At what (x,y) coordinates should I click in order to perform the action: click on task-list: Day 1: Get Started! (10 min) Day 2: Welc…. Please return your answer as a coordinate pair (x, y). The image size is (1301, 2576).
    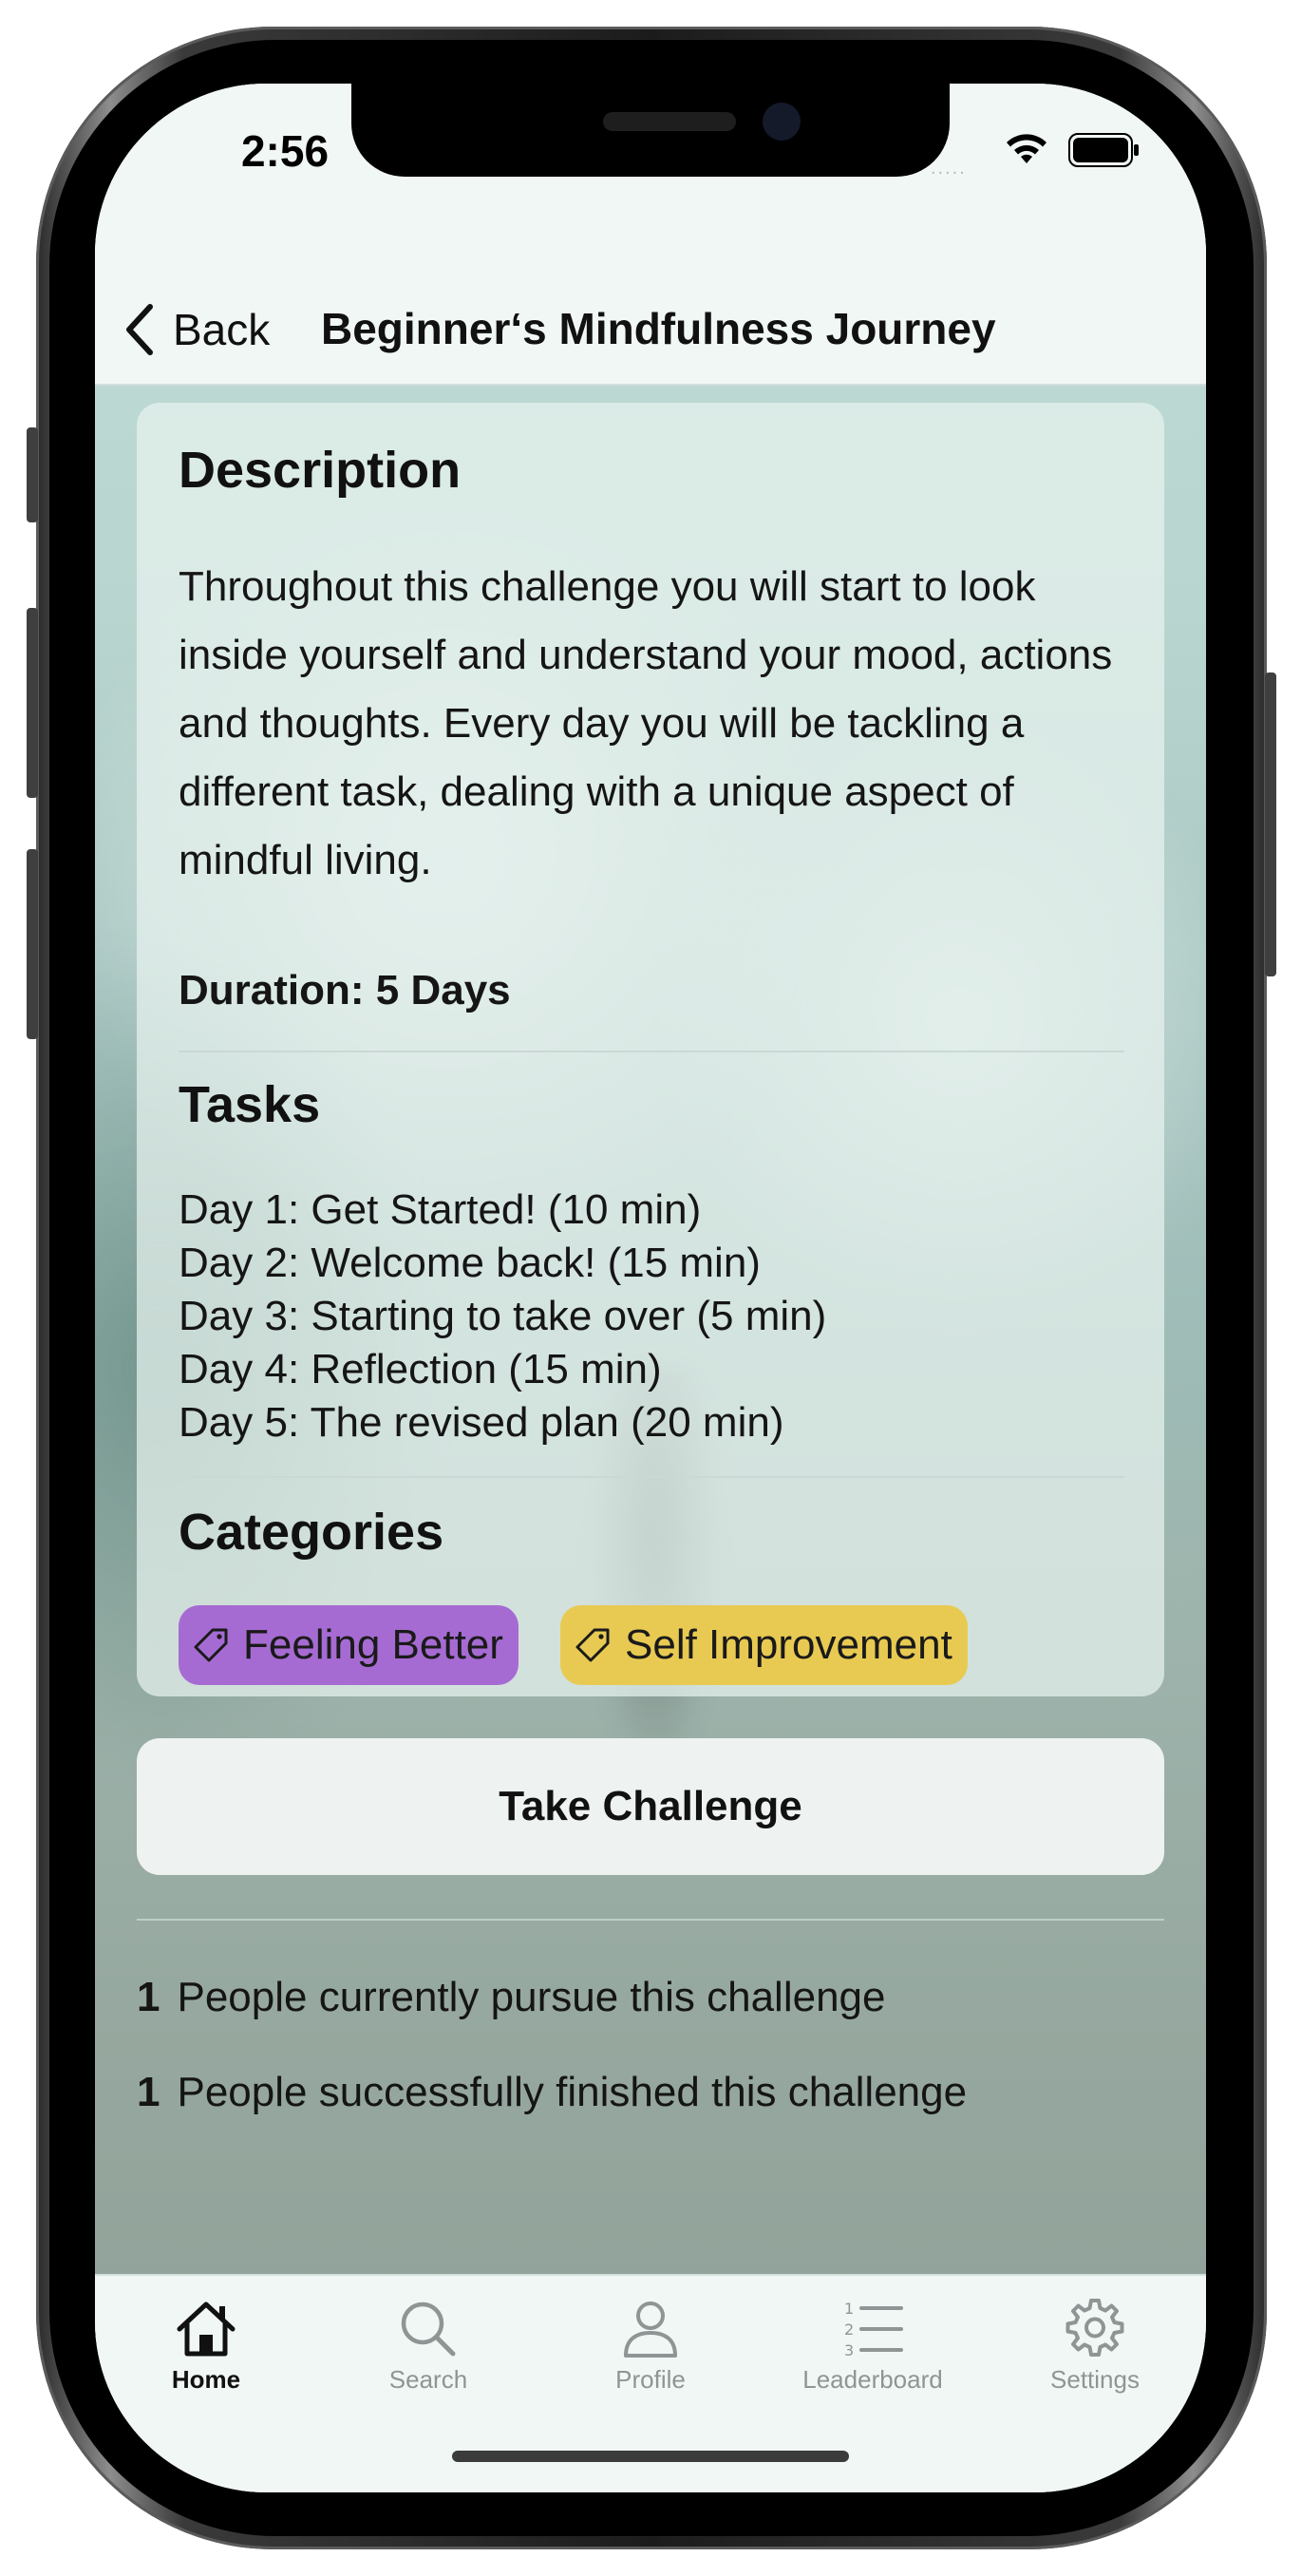
    Looking at the image, I should click on (502, 1316).